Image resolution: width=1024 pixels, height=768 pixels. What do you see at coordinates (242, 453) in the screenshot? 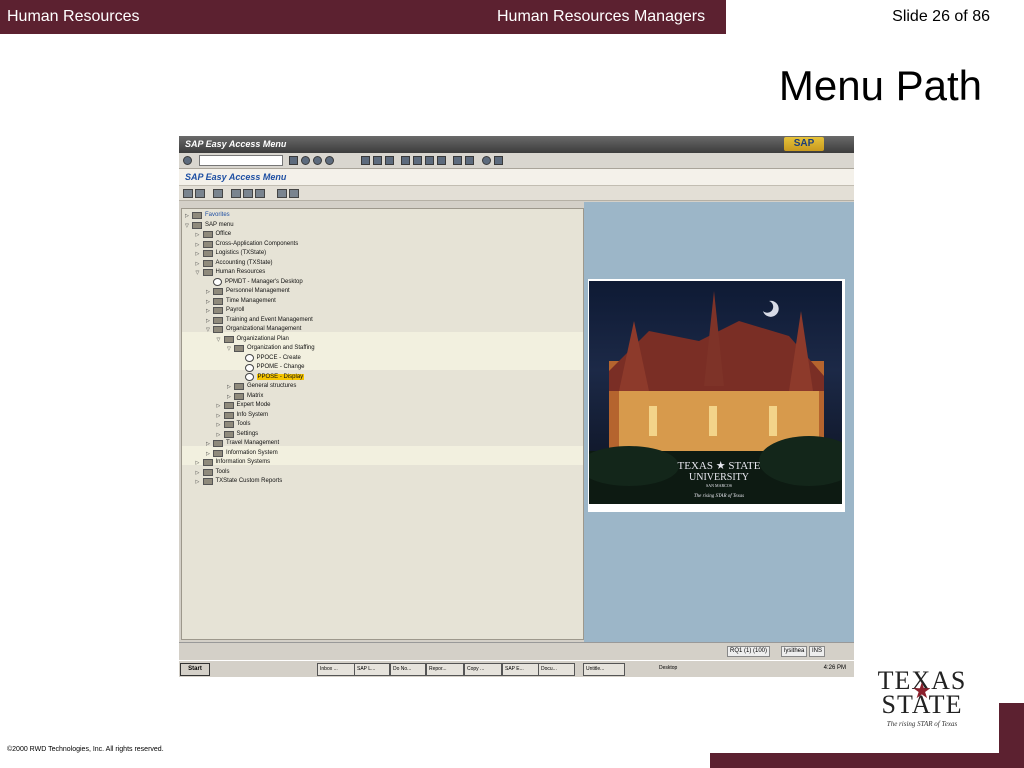
I see `tree-item: ▷ Information System` at bounding box center [242, 453].